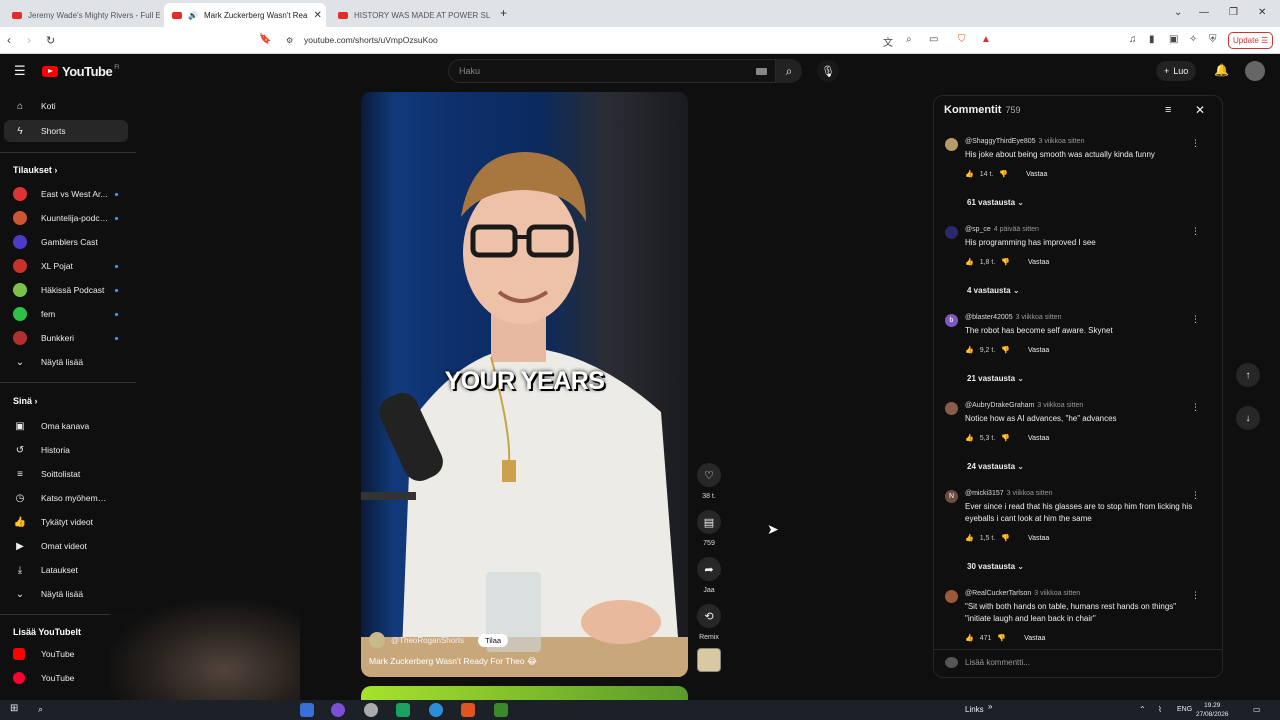 The width and height of the screenshot is (1280, 720). What do you see at coordinates (64, 362) in the screenshot?
I see `show-more-subscriptions: ⌄ Näytä lisää` at bounding box center [64, 362].